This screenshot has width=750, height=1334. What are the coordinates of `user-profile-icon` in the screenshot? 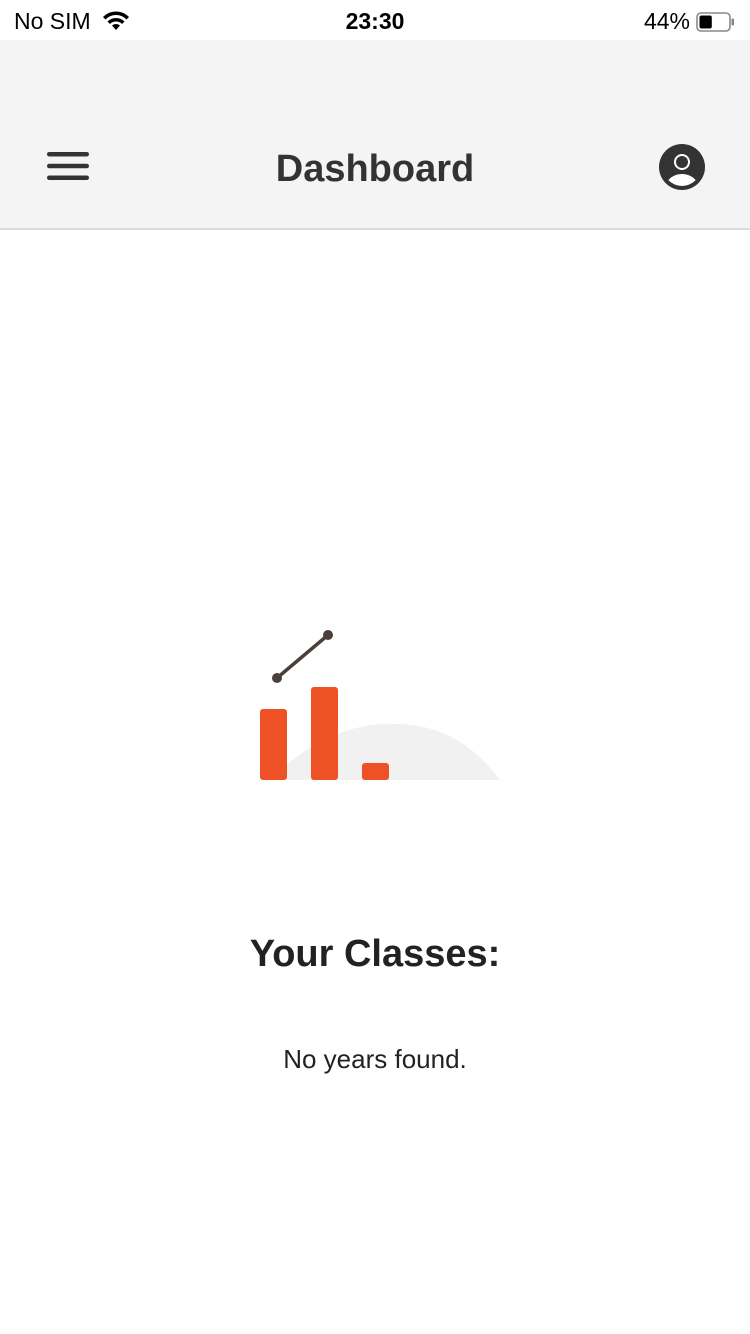 It's located at (682, 169).